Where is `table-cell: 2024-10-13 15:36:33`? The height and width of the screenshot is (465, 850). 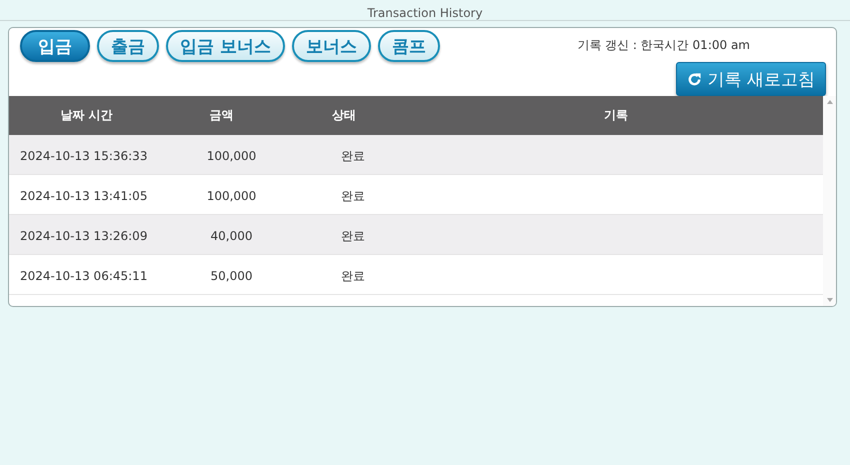 table-cell: 2024-10-13 15:36:33 is located at coordinates (84, 156).